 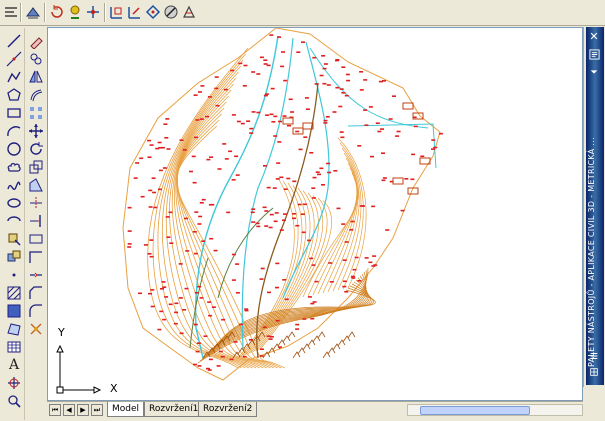 I want to click on first-tab-button: ⏮, so click(x=55, y=410).